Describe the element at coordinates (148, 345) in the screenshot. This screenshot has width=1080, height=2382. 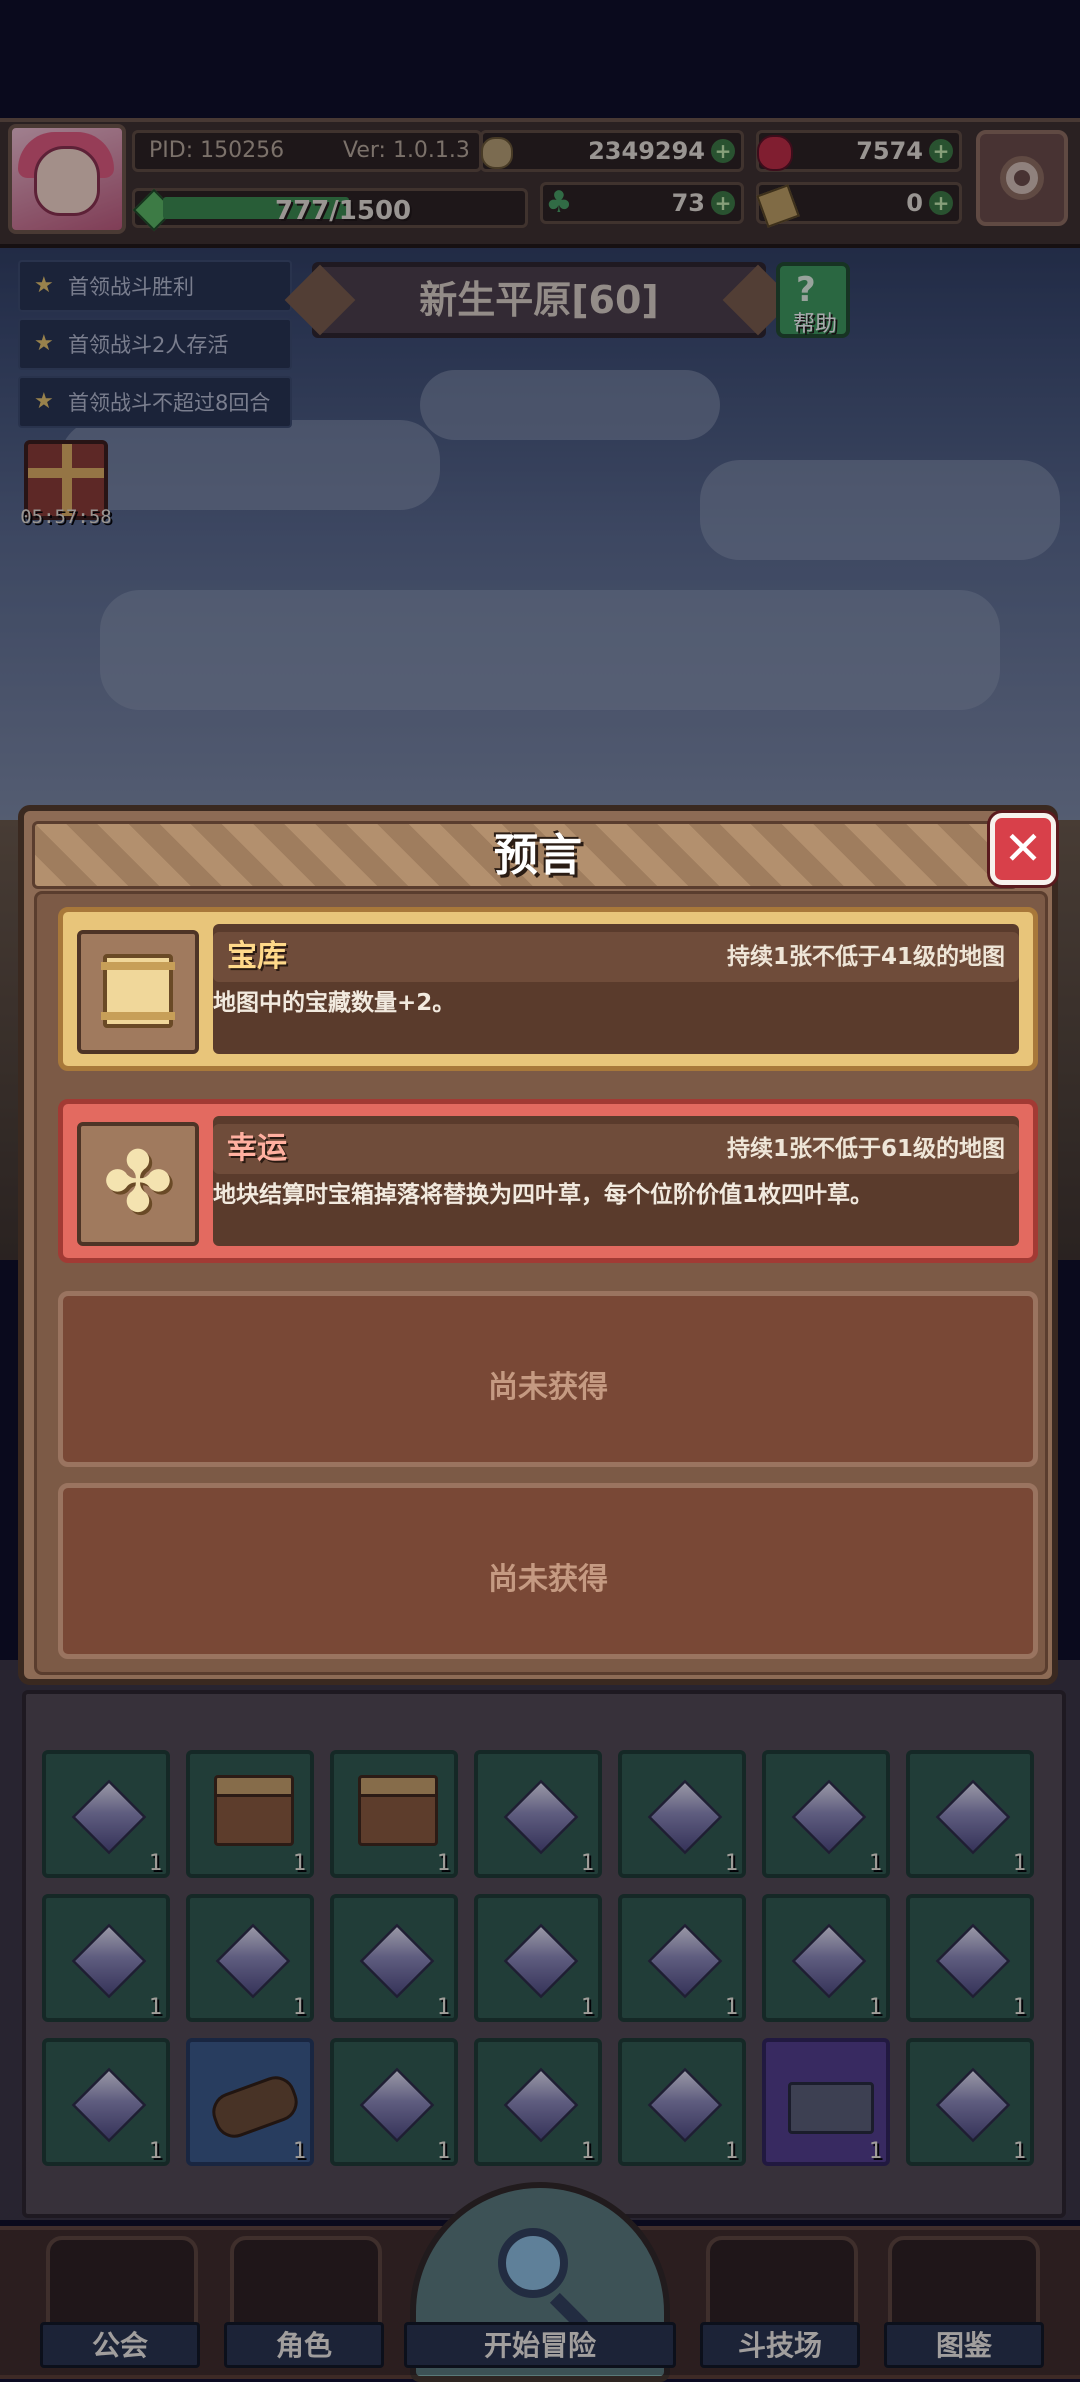
I see `quest-label: 首领战斗2人存活` at that location.